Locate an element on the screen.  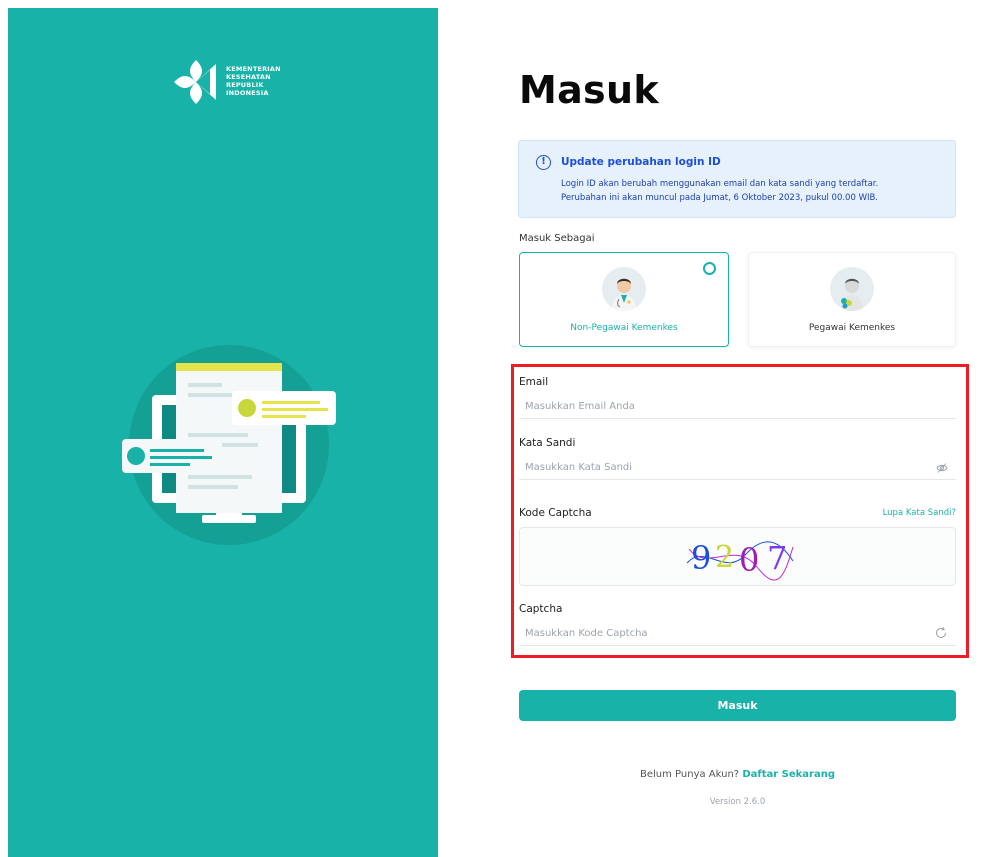
doctor-avatar-icon is located at coordinates (624, 289).